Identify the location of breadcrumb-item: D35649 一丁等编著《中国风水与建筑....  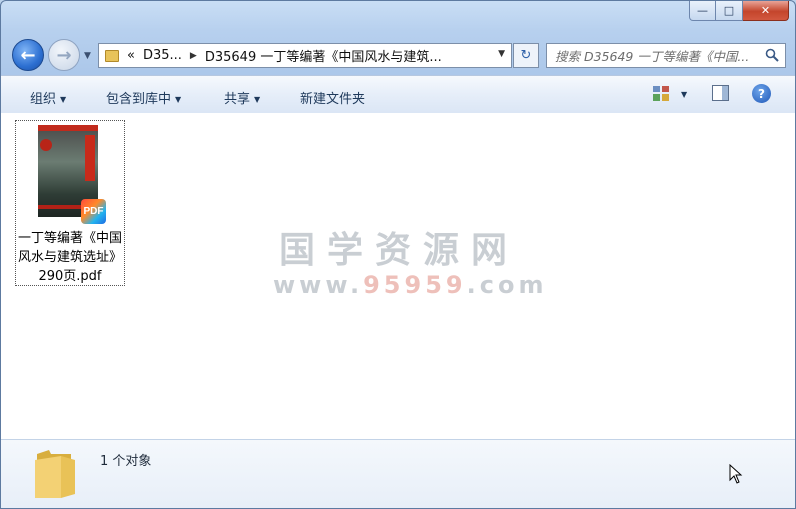
(323, 55).